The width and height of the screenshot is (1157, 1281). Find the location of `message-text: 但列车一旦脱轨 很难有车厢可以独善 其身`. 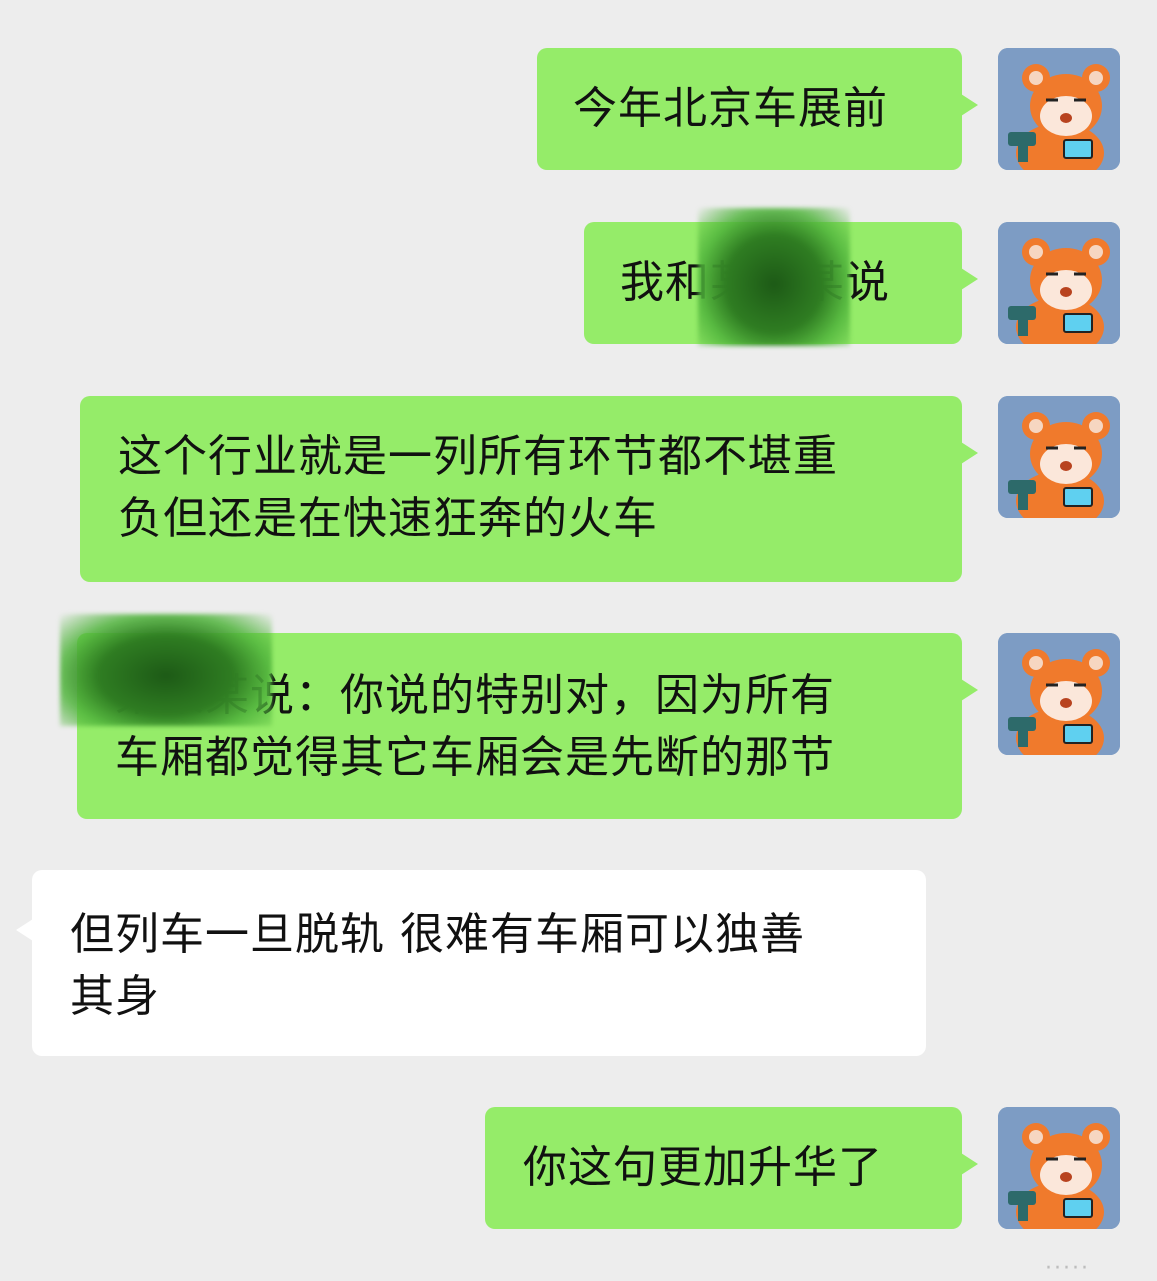

message-text: 但列车一旦脱轨 很难有车厢可以独善 其身 is located at coordinates (437, 965).